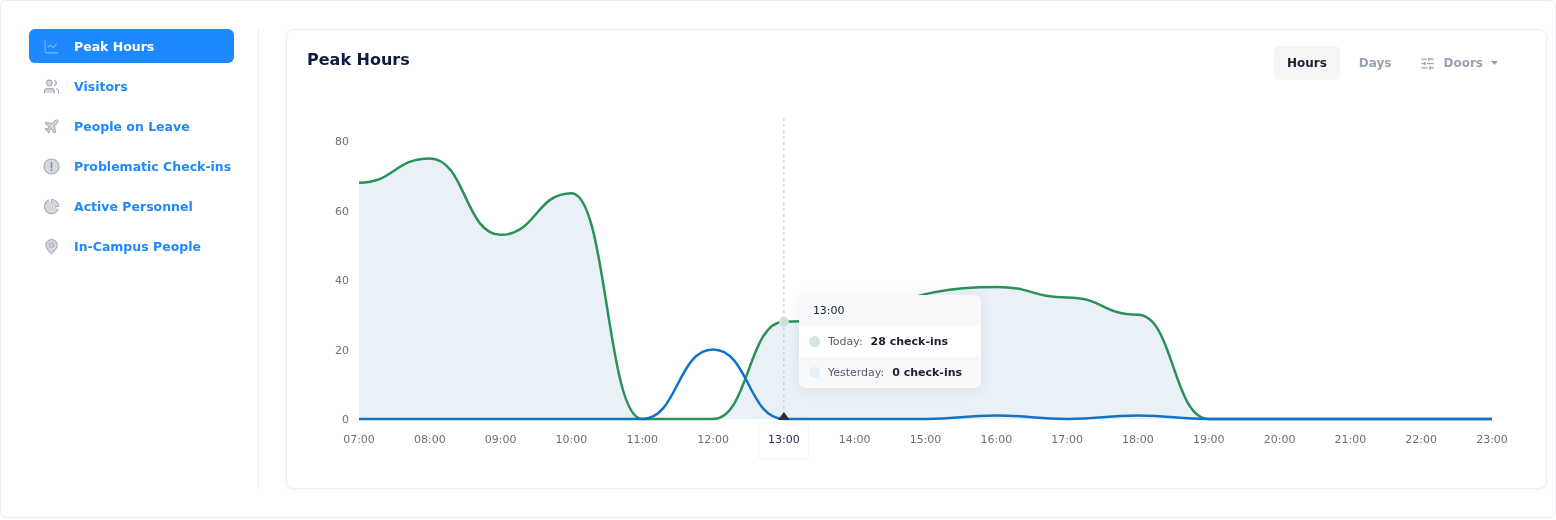  Describe the element at coordinates (856, 372) in the screenshot. I see `tooltip-label: Yesterday:` at that location.